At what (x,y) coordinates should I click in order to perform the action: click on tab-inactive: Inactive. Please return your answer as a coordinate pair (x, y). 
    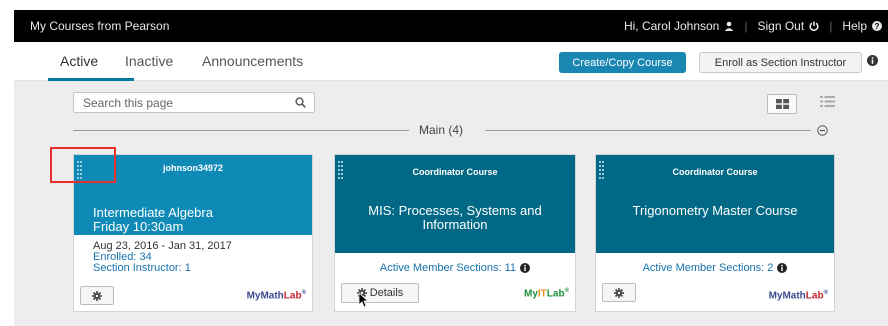
    Looking at the image, I should click on (149, 61).